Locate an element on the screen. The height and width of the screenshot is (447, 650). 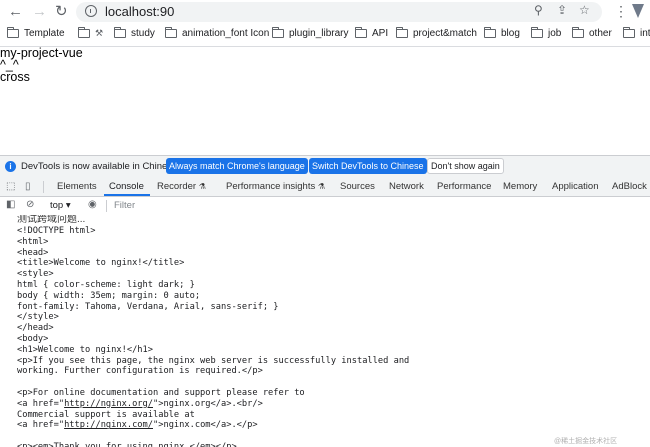
forward-icon: → is located at coordinates (39, 12).